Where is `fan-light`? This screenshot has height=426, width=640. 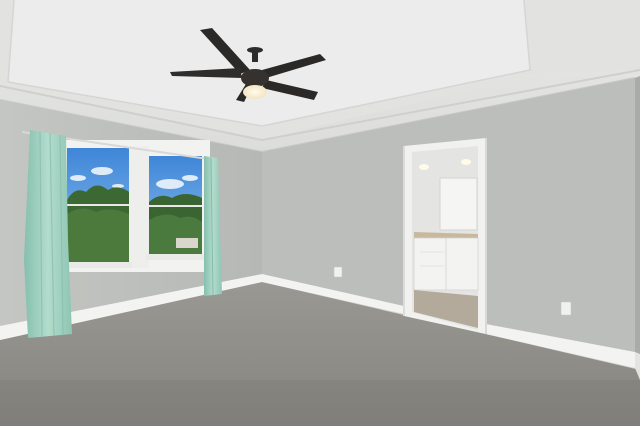 fan-light is located at coordinates (255, 92).